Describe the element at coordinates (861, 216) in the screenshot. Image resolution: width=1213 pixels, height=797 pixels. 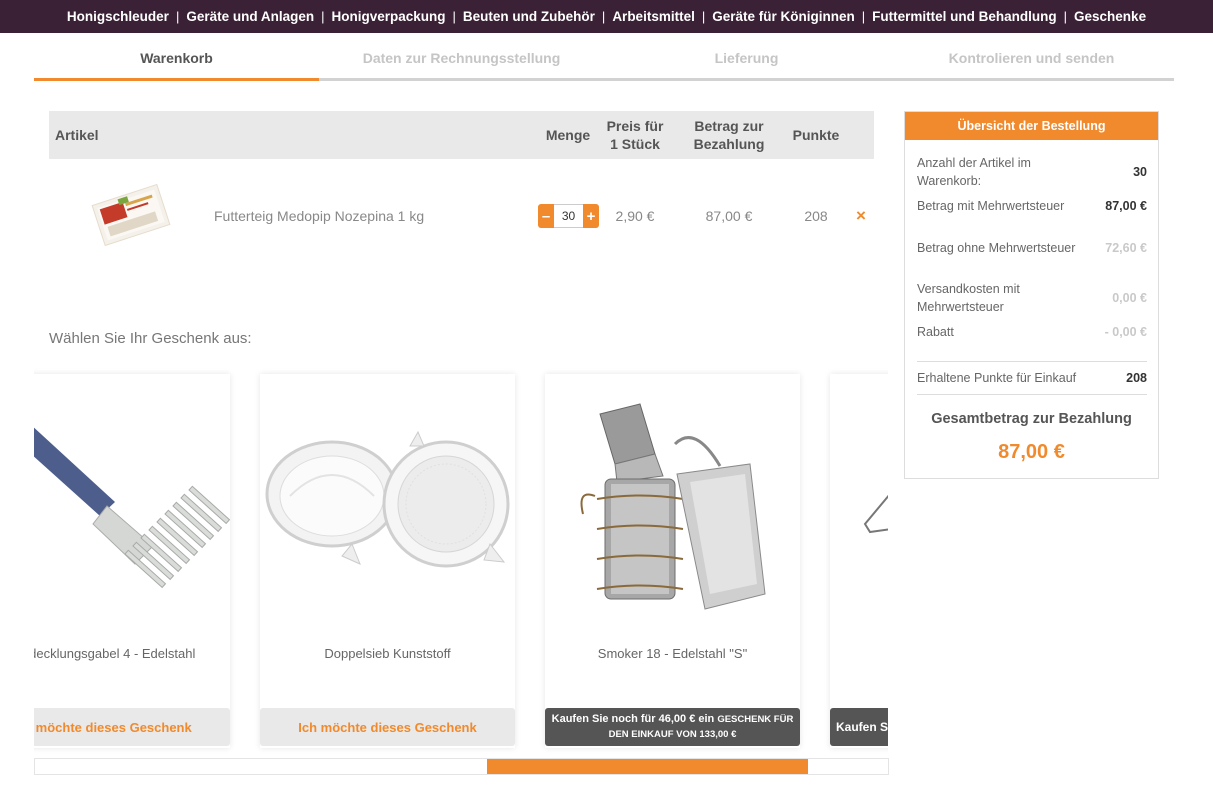
I see `remove-item-icon: ×` at that location.